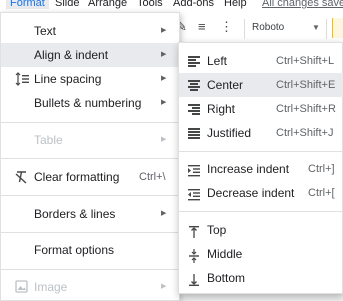  What do you see at coordinates (194, 278) in the screenshot?
I see `vertical-align-bottom-icon` at bounding box center [194, 278].